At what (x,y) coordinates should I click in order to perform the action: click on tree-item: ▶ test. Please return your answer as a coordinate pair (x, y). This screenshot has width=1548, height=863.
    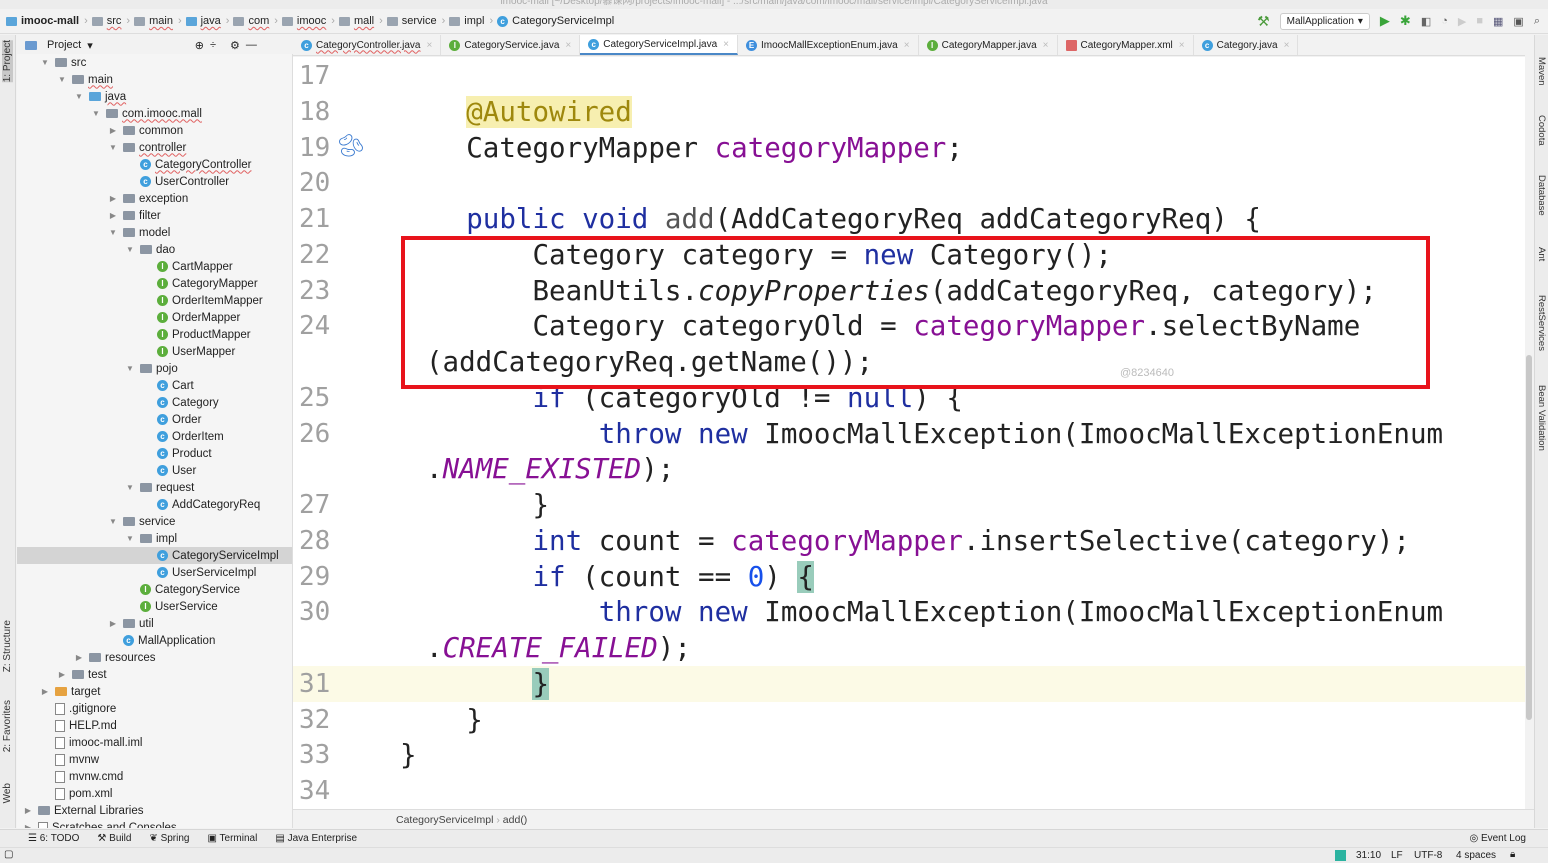
    Looking at the image, I should click on (154, 674).